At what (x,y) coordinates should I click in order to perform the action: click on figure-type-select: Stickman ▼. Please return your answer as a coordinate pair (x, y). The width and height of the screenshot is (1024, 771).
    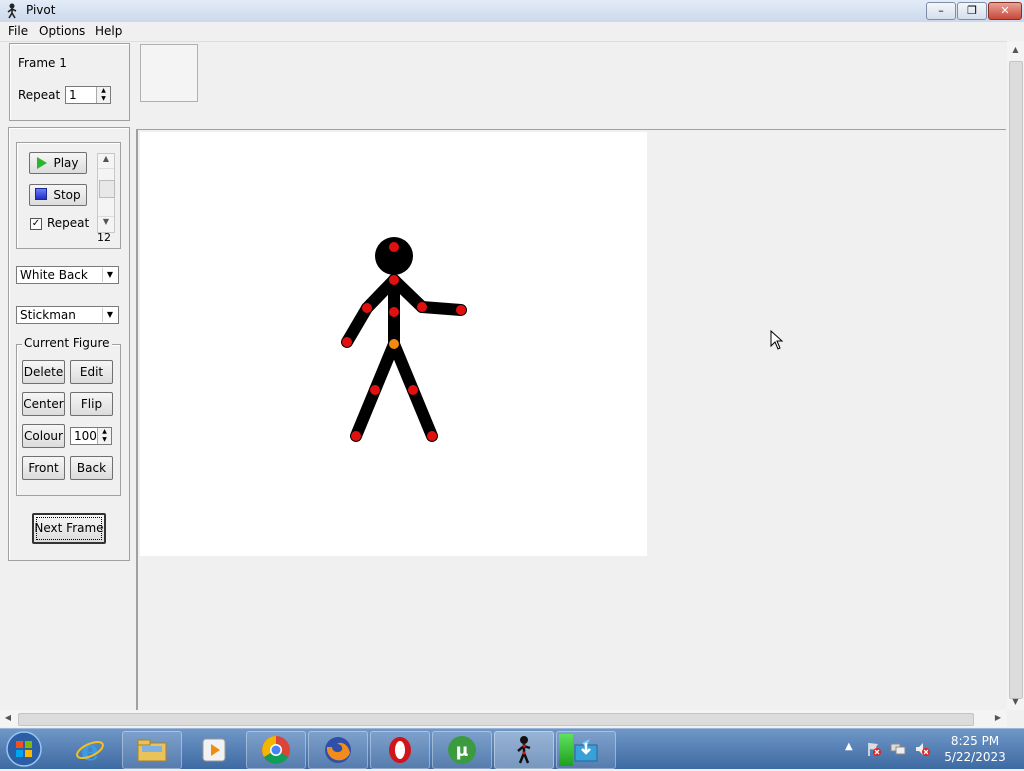
    Looking at the image, I should click on (67, 315).